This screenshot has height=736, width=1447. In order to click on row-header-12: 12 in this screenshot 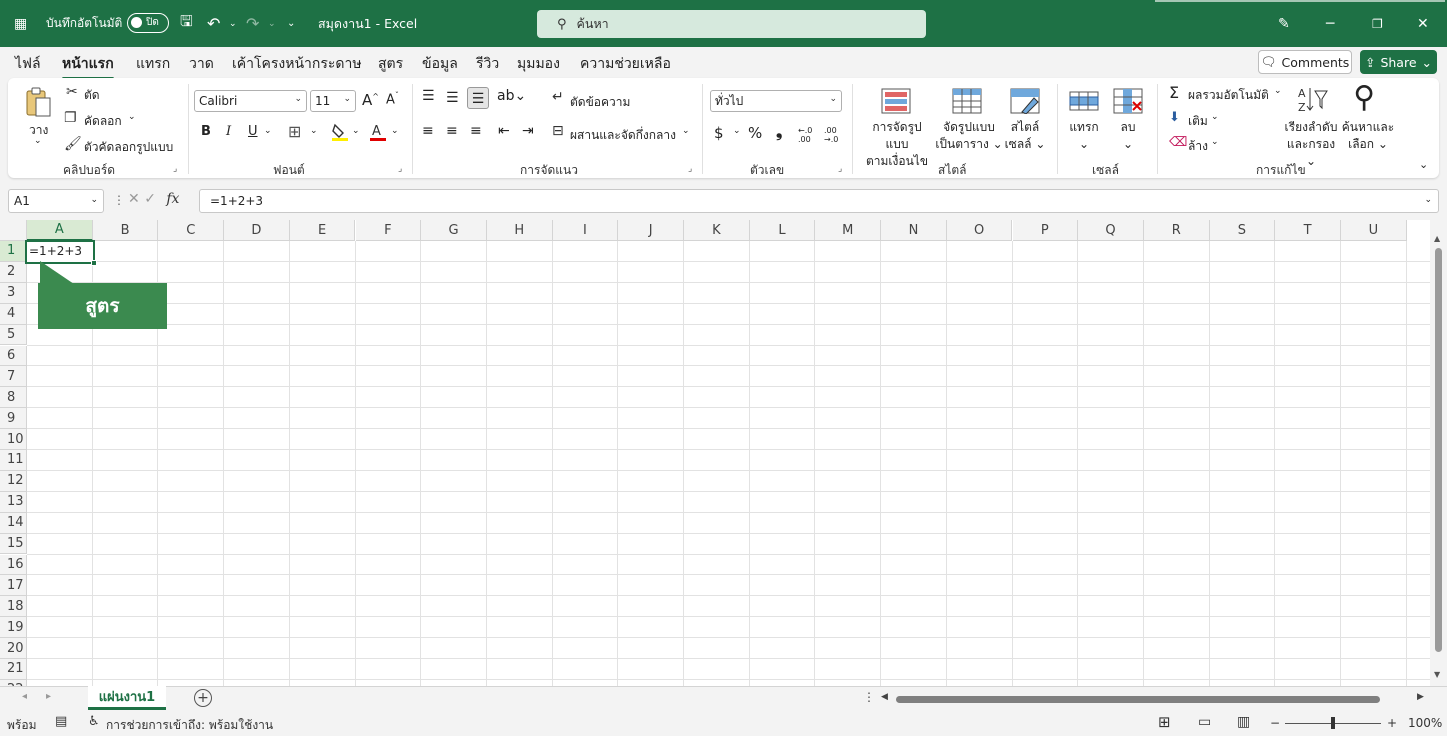, I will do `click(13, 481)`.